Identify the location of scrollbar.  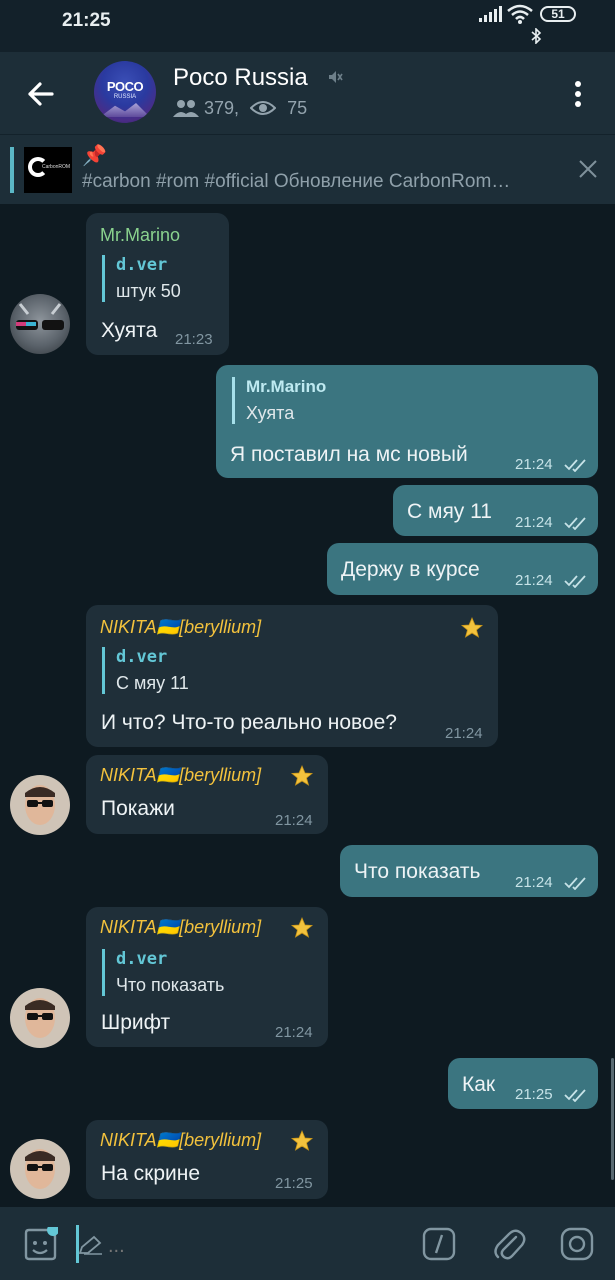
(612, 1119).